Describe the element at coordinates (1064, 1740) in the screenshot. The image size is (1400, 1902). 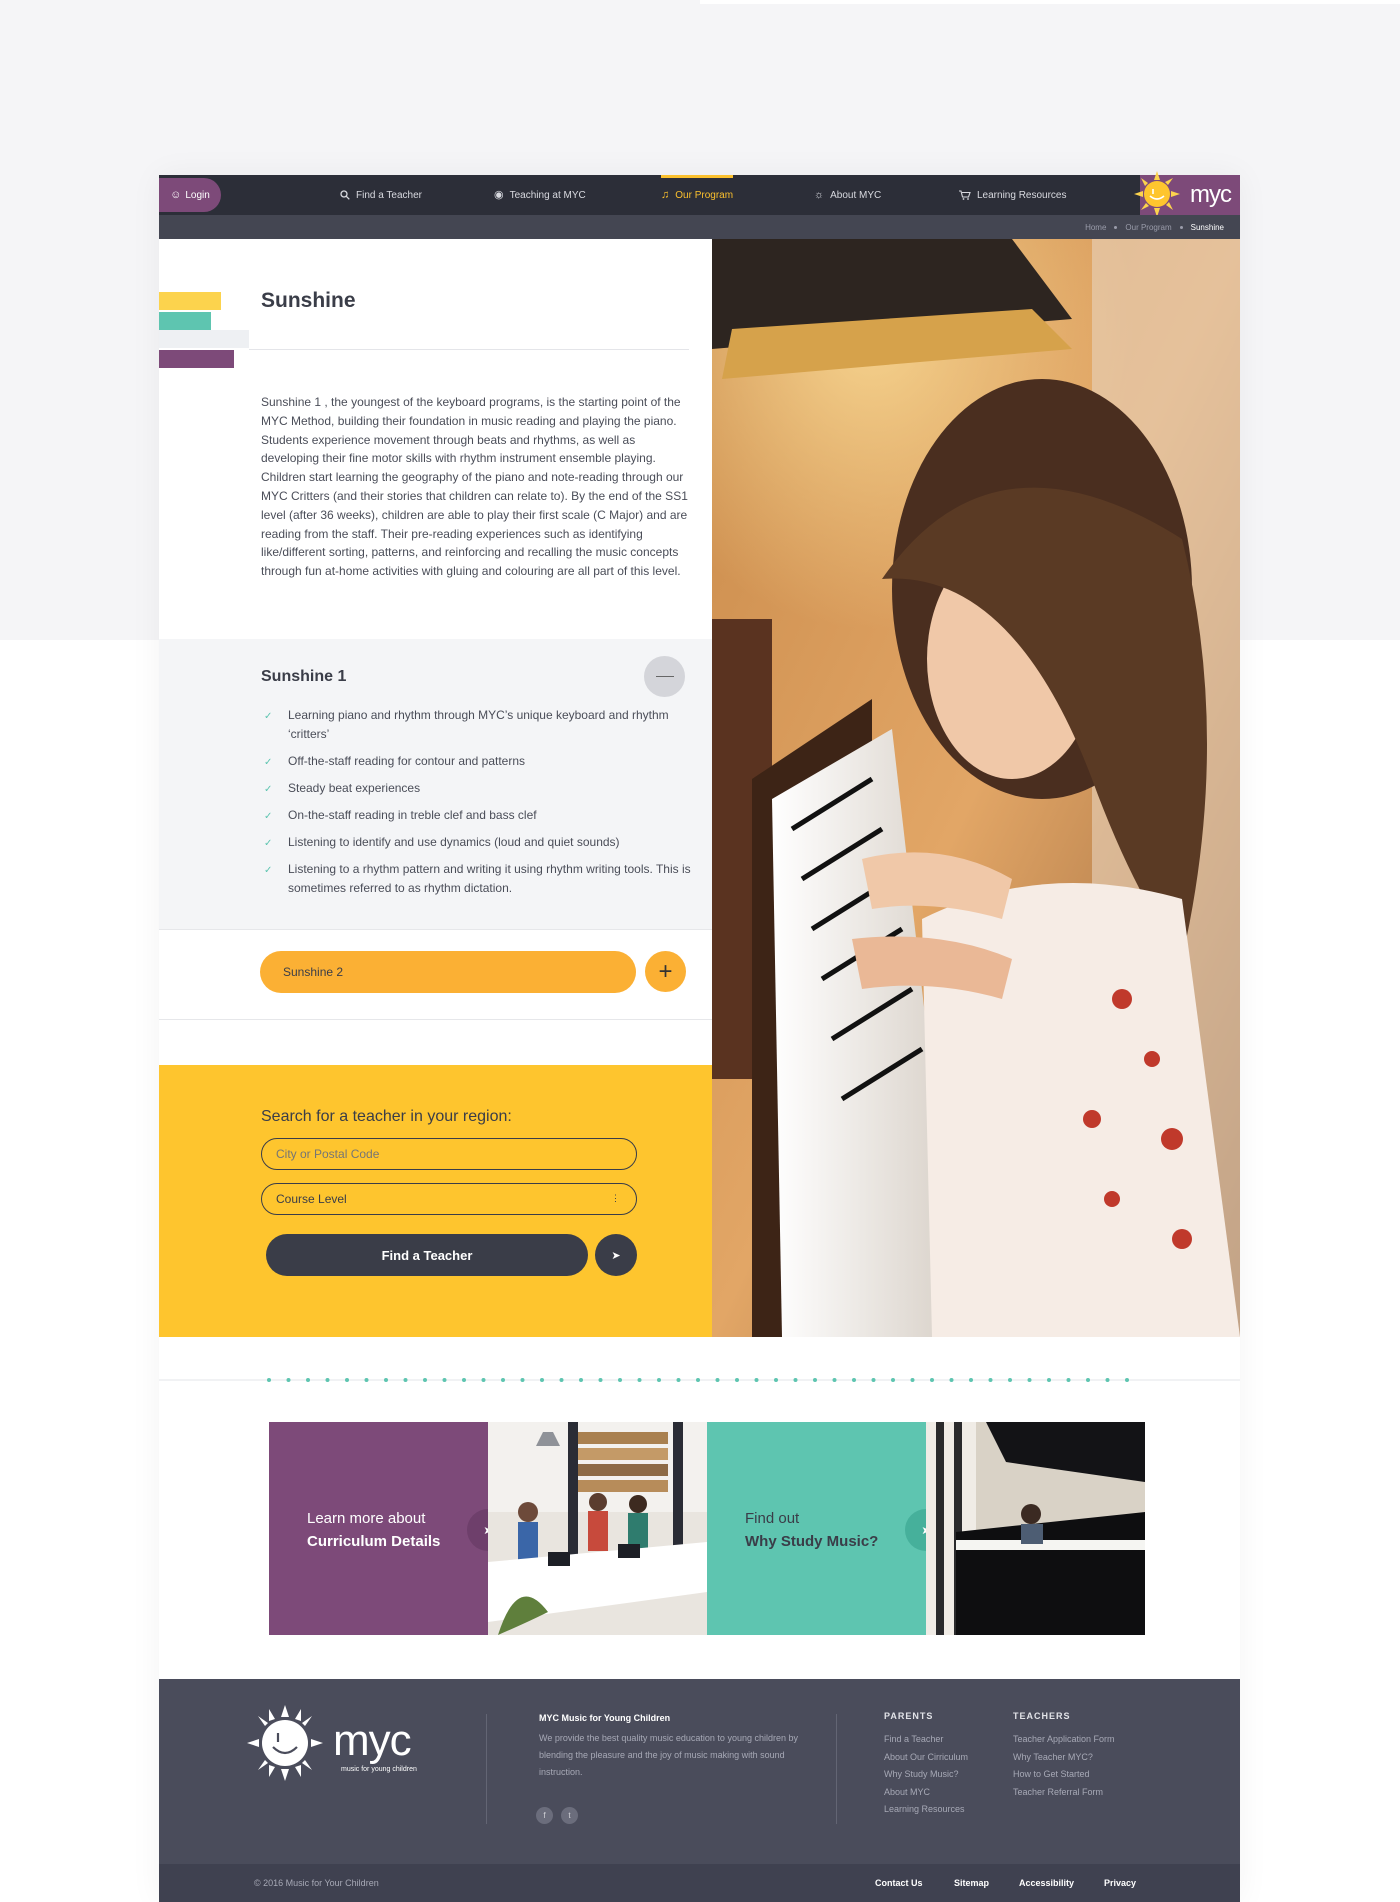
I see `footer-link: Teacher Application Form` at that location.